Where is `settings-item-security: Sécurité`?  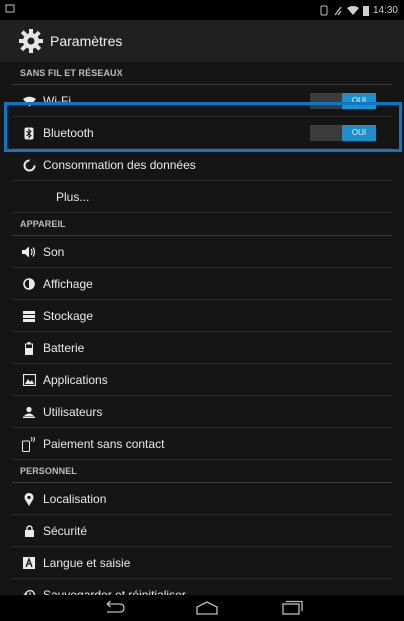
settings-item-security: Sécurité is located at coordinates (202, 531).